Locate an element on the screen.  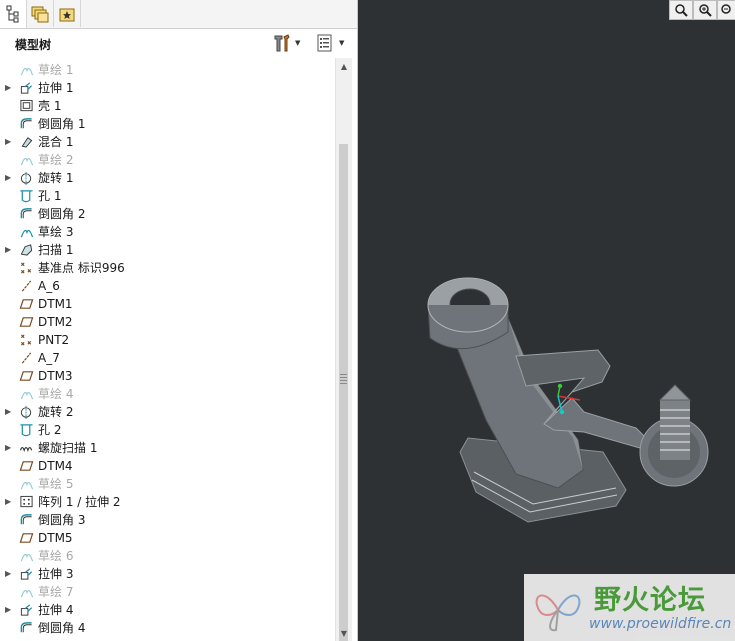
tree-item-label: PNT2 is located at coordinates (54, 340).